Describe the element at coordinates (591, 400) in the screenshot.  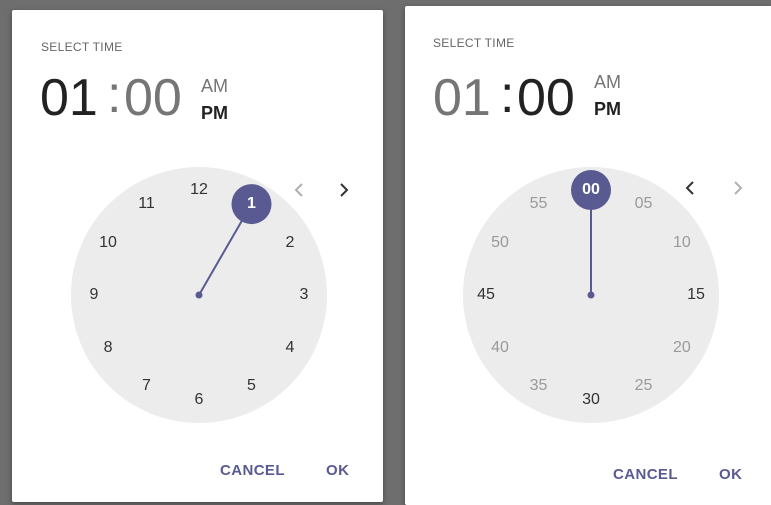
I see `dial-number-30: 30` at that location.